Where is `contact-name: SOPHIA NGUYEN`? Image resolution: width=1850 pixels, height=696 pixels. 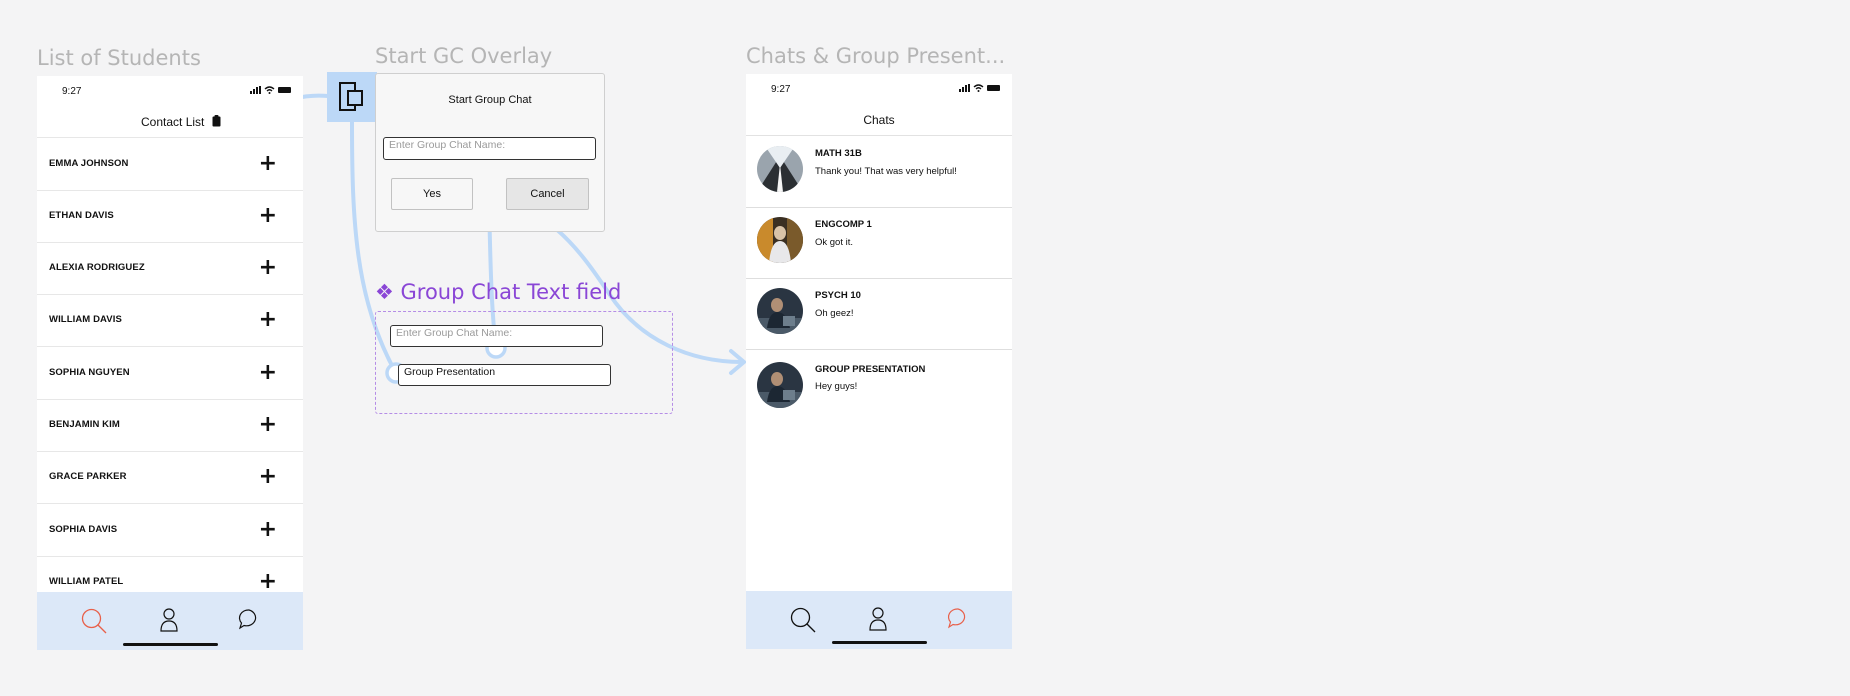 contact-name: SOPHIA NGUYEN is located at coordinates (89, 372).